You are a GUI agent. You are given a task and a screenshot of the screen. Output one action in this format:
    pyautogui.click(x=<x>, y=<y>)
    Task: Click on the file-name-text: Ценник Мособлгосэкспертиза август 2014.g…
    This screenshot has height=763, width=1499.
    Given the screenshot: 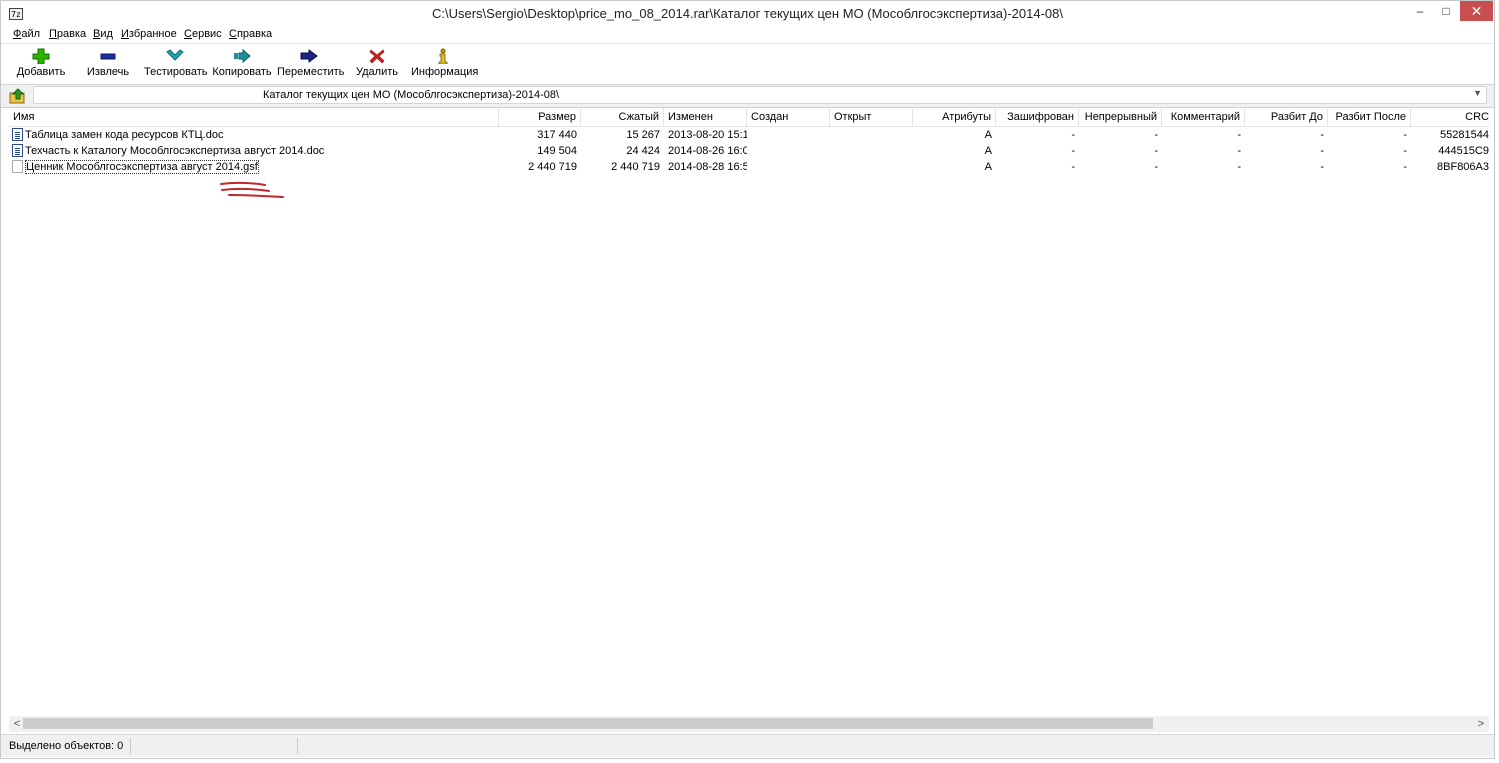 What is the action you would take?
    pyautogui.click(x=142, y=167)
    